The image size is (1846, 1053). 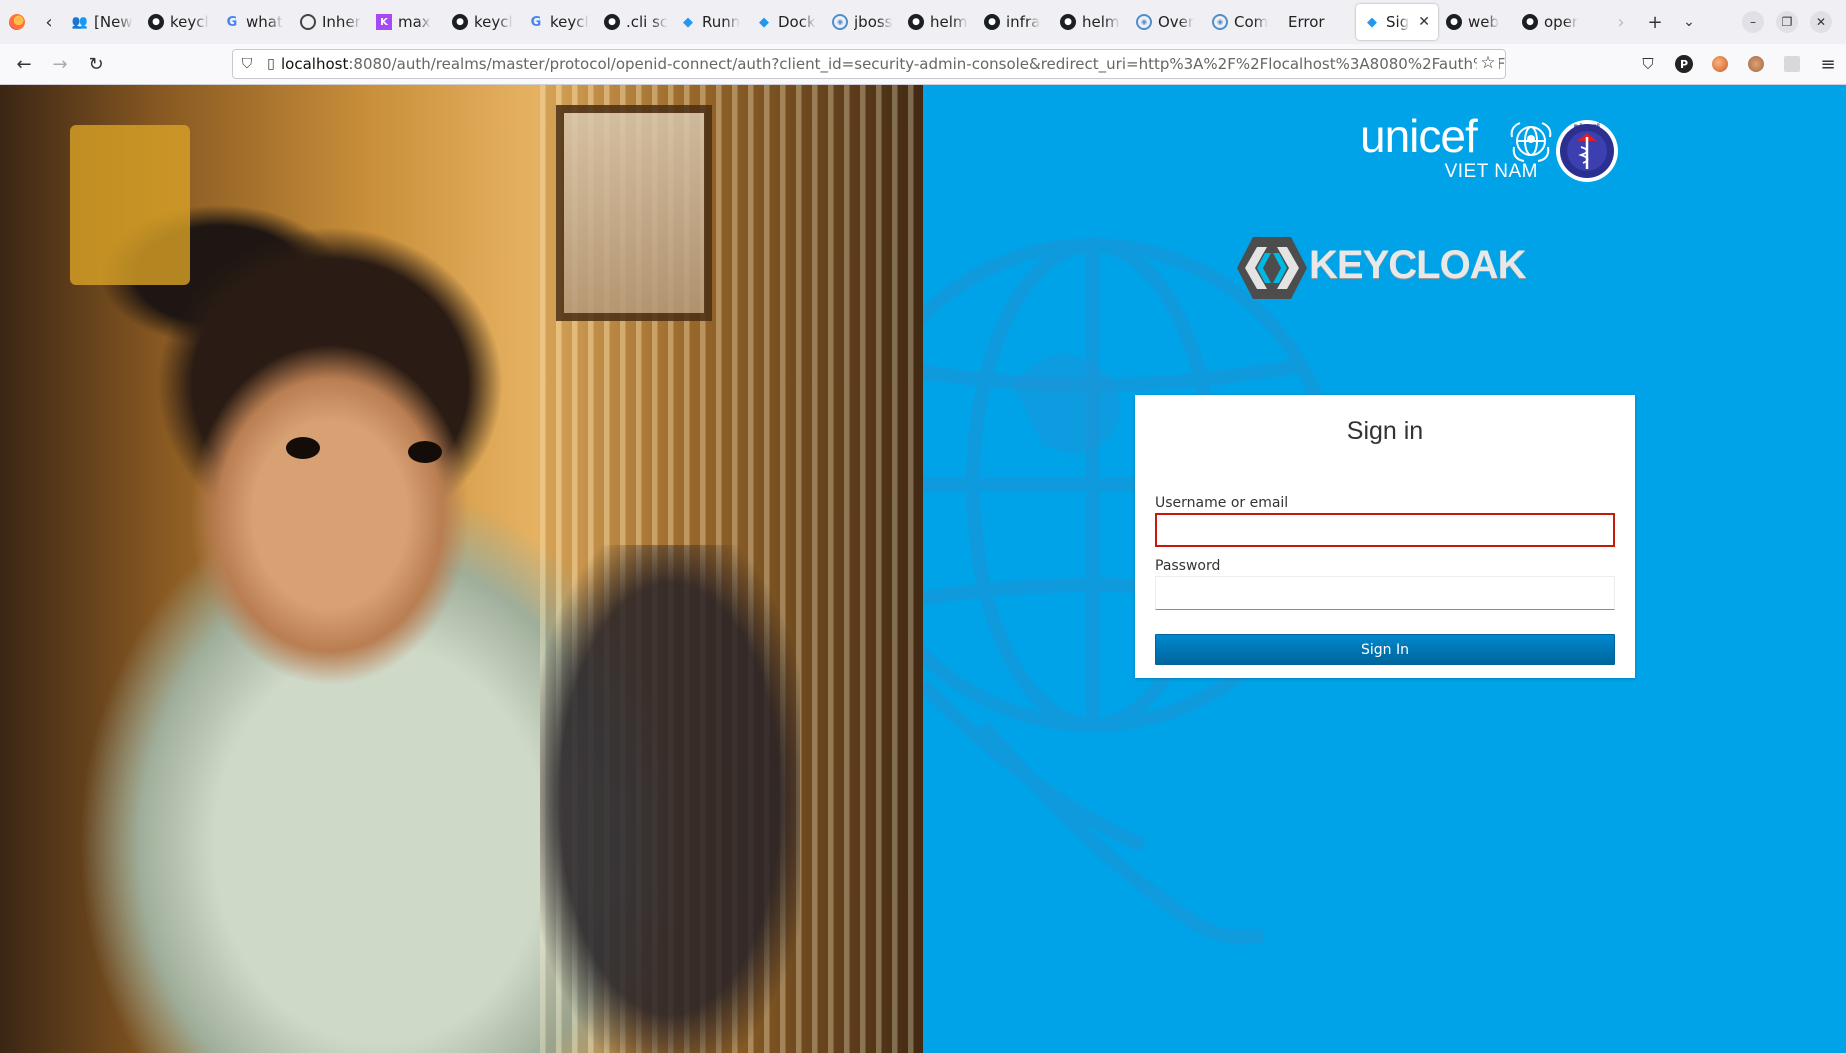 What do you see at coordinates (1385, 431) in the screenshot?
I see `login-title: Sign in` at bounding box center [1385, 431].